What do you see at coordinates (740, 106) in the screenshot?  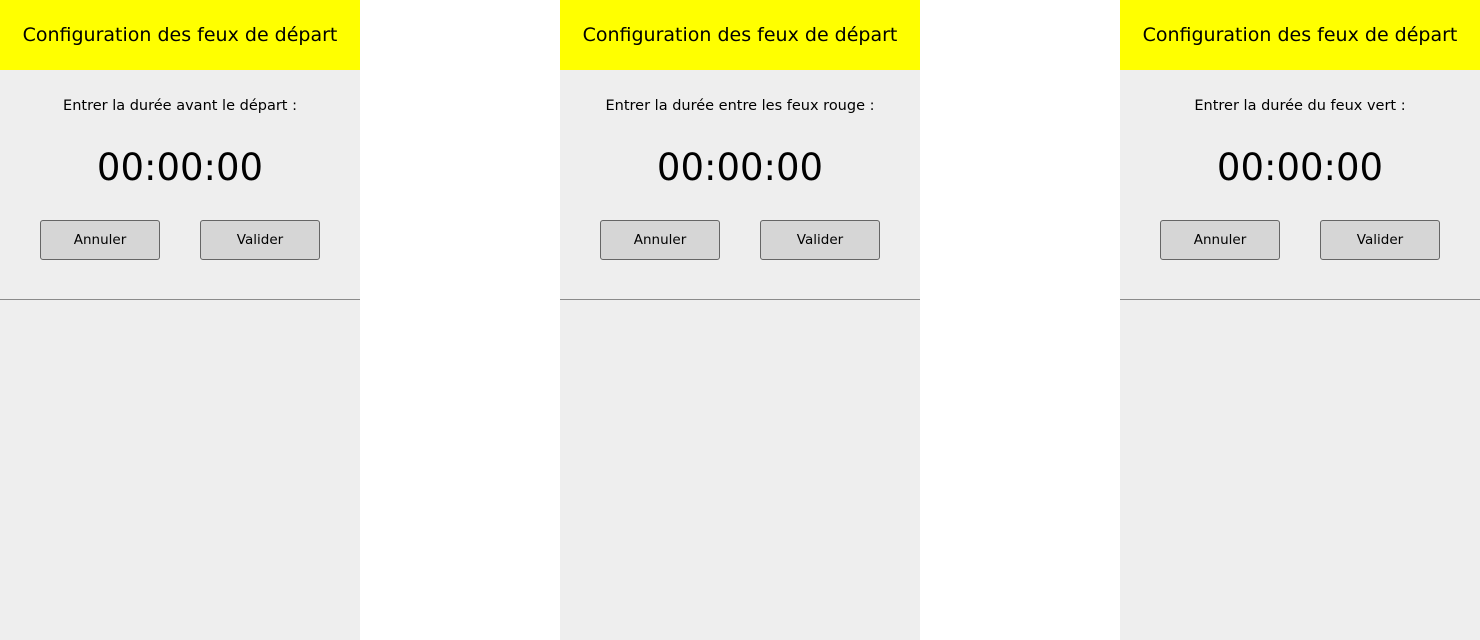 I see `duration-prompt: Entrer la durée entre les feux rouge :` at bounding box center [740, 106].